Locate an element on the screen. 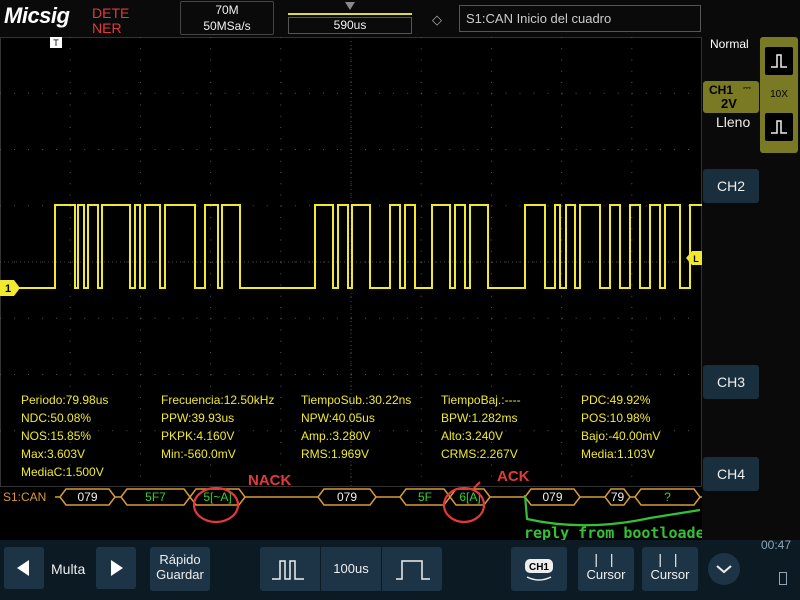 Image resolution: width=800 pixels, height=600 pixels. rising-edge-icon is located at coordinates (779, 61).